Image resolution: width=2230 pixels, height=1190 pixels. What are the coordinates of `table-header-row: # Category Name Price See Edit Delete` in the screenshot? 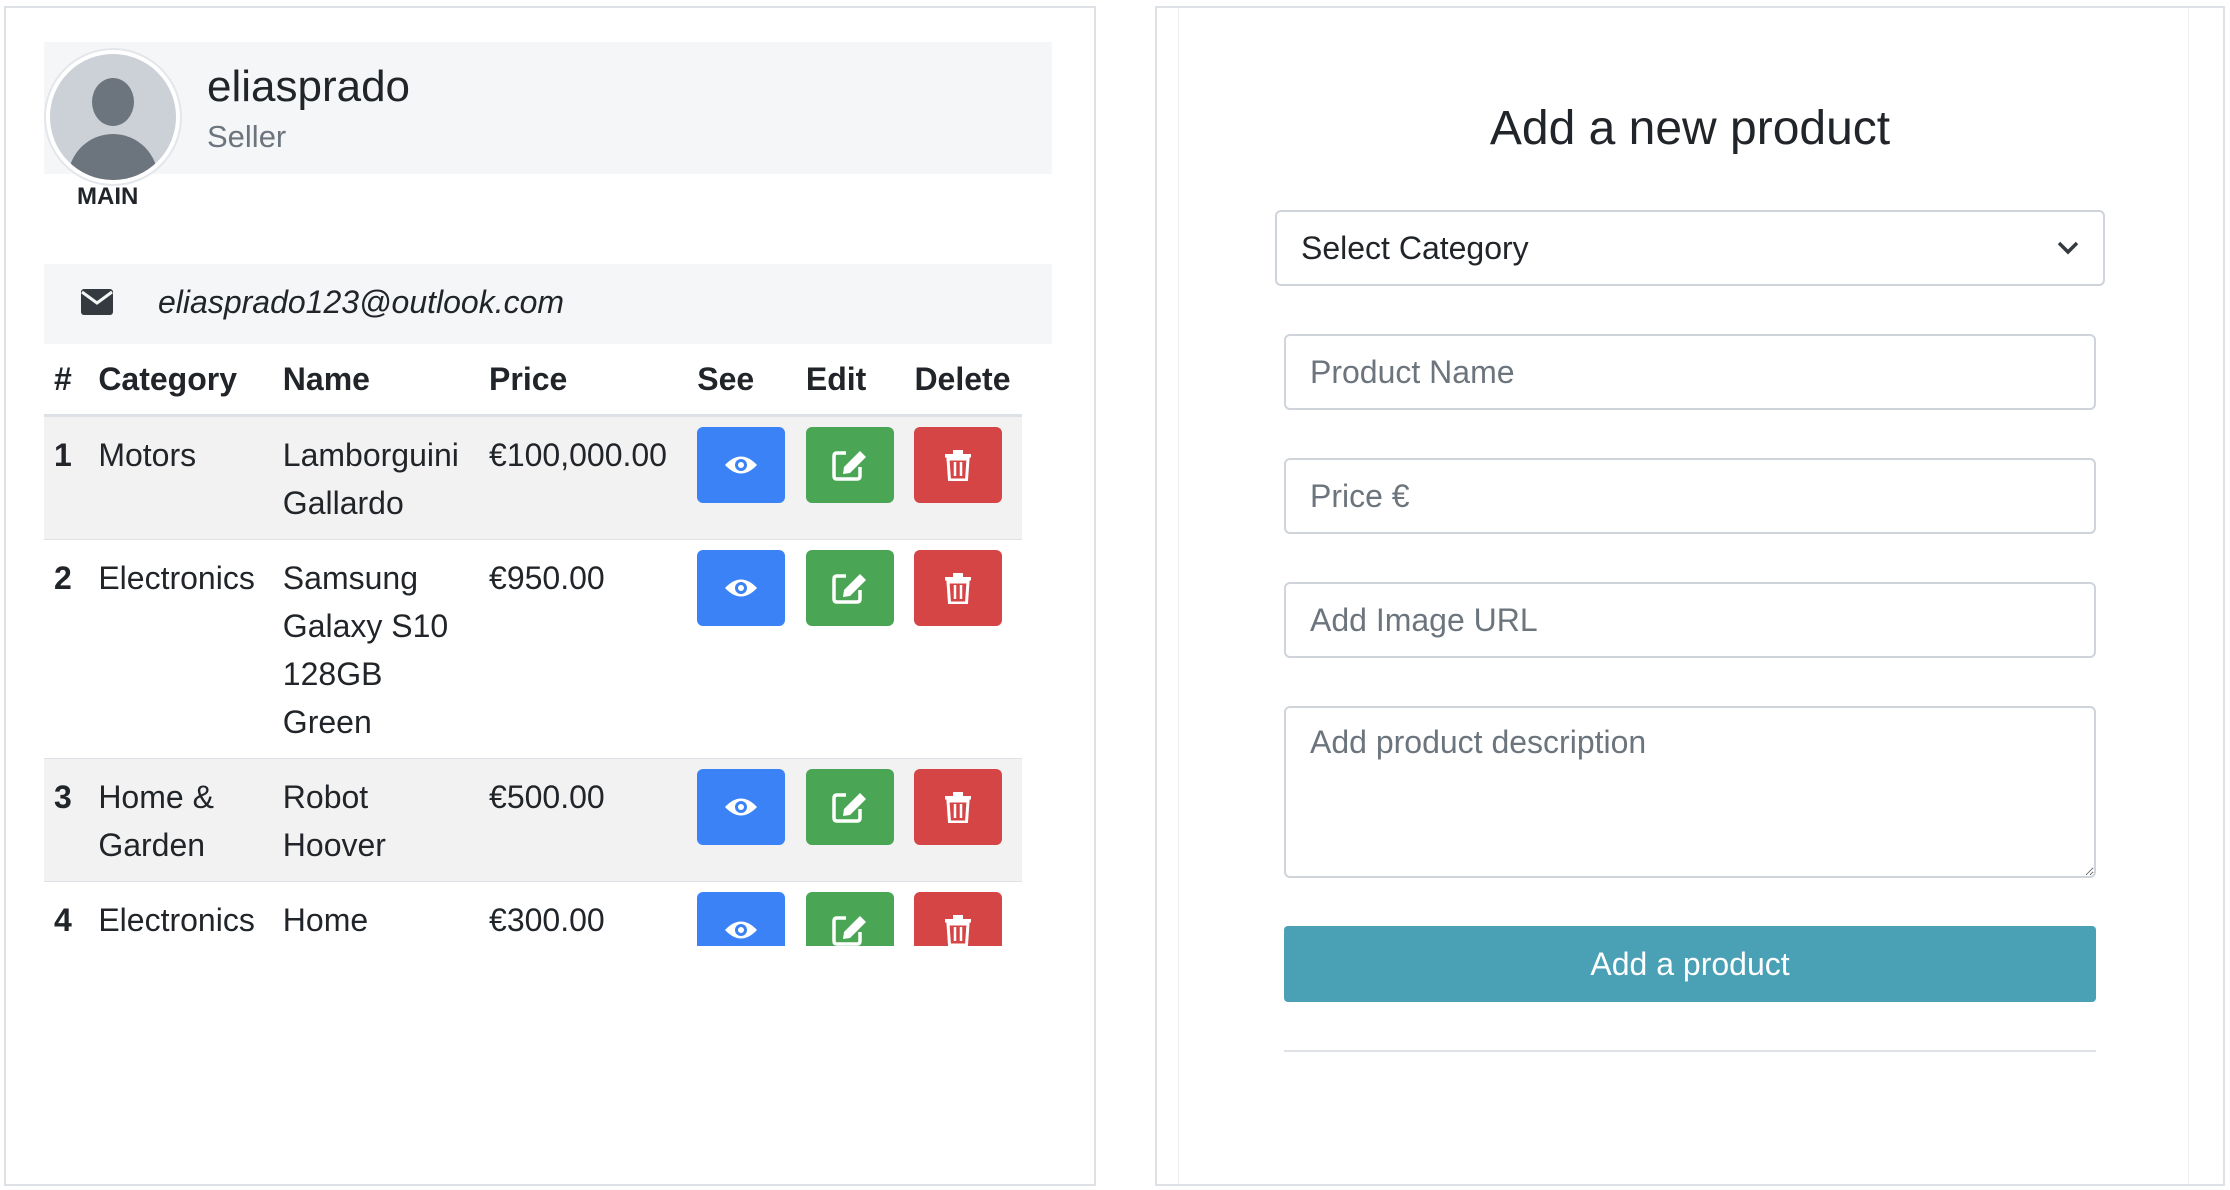 It's located at (533, 380).